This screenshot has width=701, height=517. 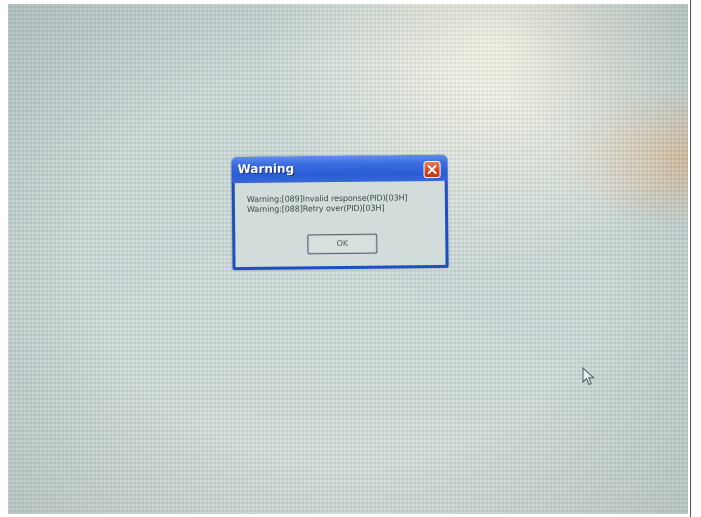 What do you see at coordinates (327, 198) in the screenshot?
I see `warning-message-1: Warning:[089]Invalid response(PID)[03H]` at bounding box center [327, 198].